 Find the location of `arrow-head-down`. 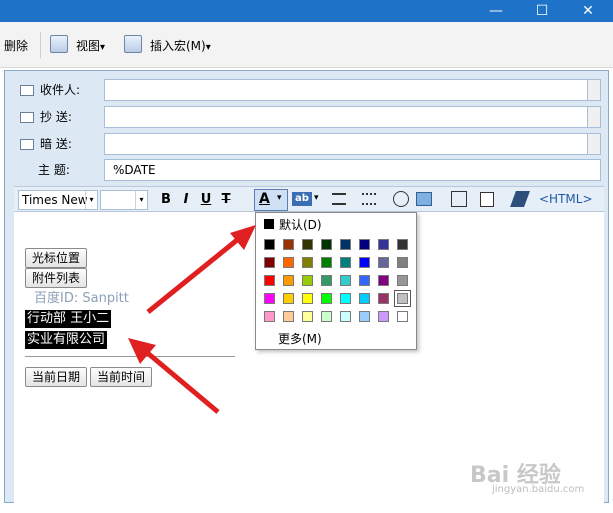

arrow-head-down is located at coordinates (142, 351).